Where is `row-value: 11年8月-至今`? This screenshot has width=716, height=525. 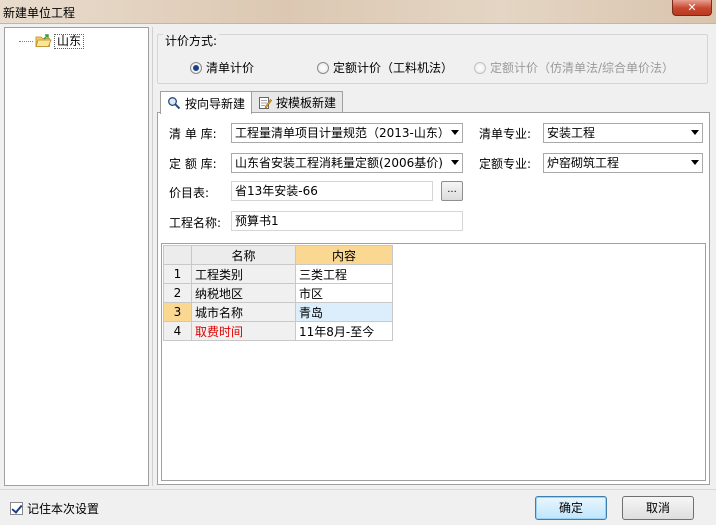
row-value: 11年8月-至今 is located at coordinates (344, 331).